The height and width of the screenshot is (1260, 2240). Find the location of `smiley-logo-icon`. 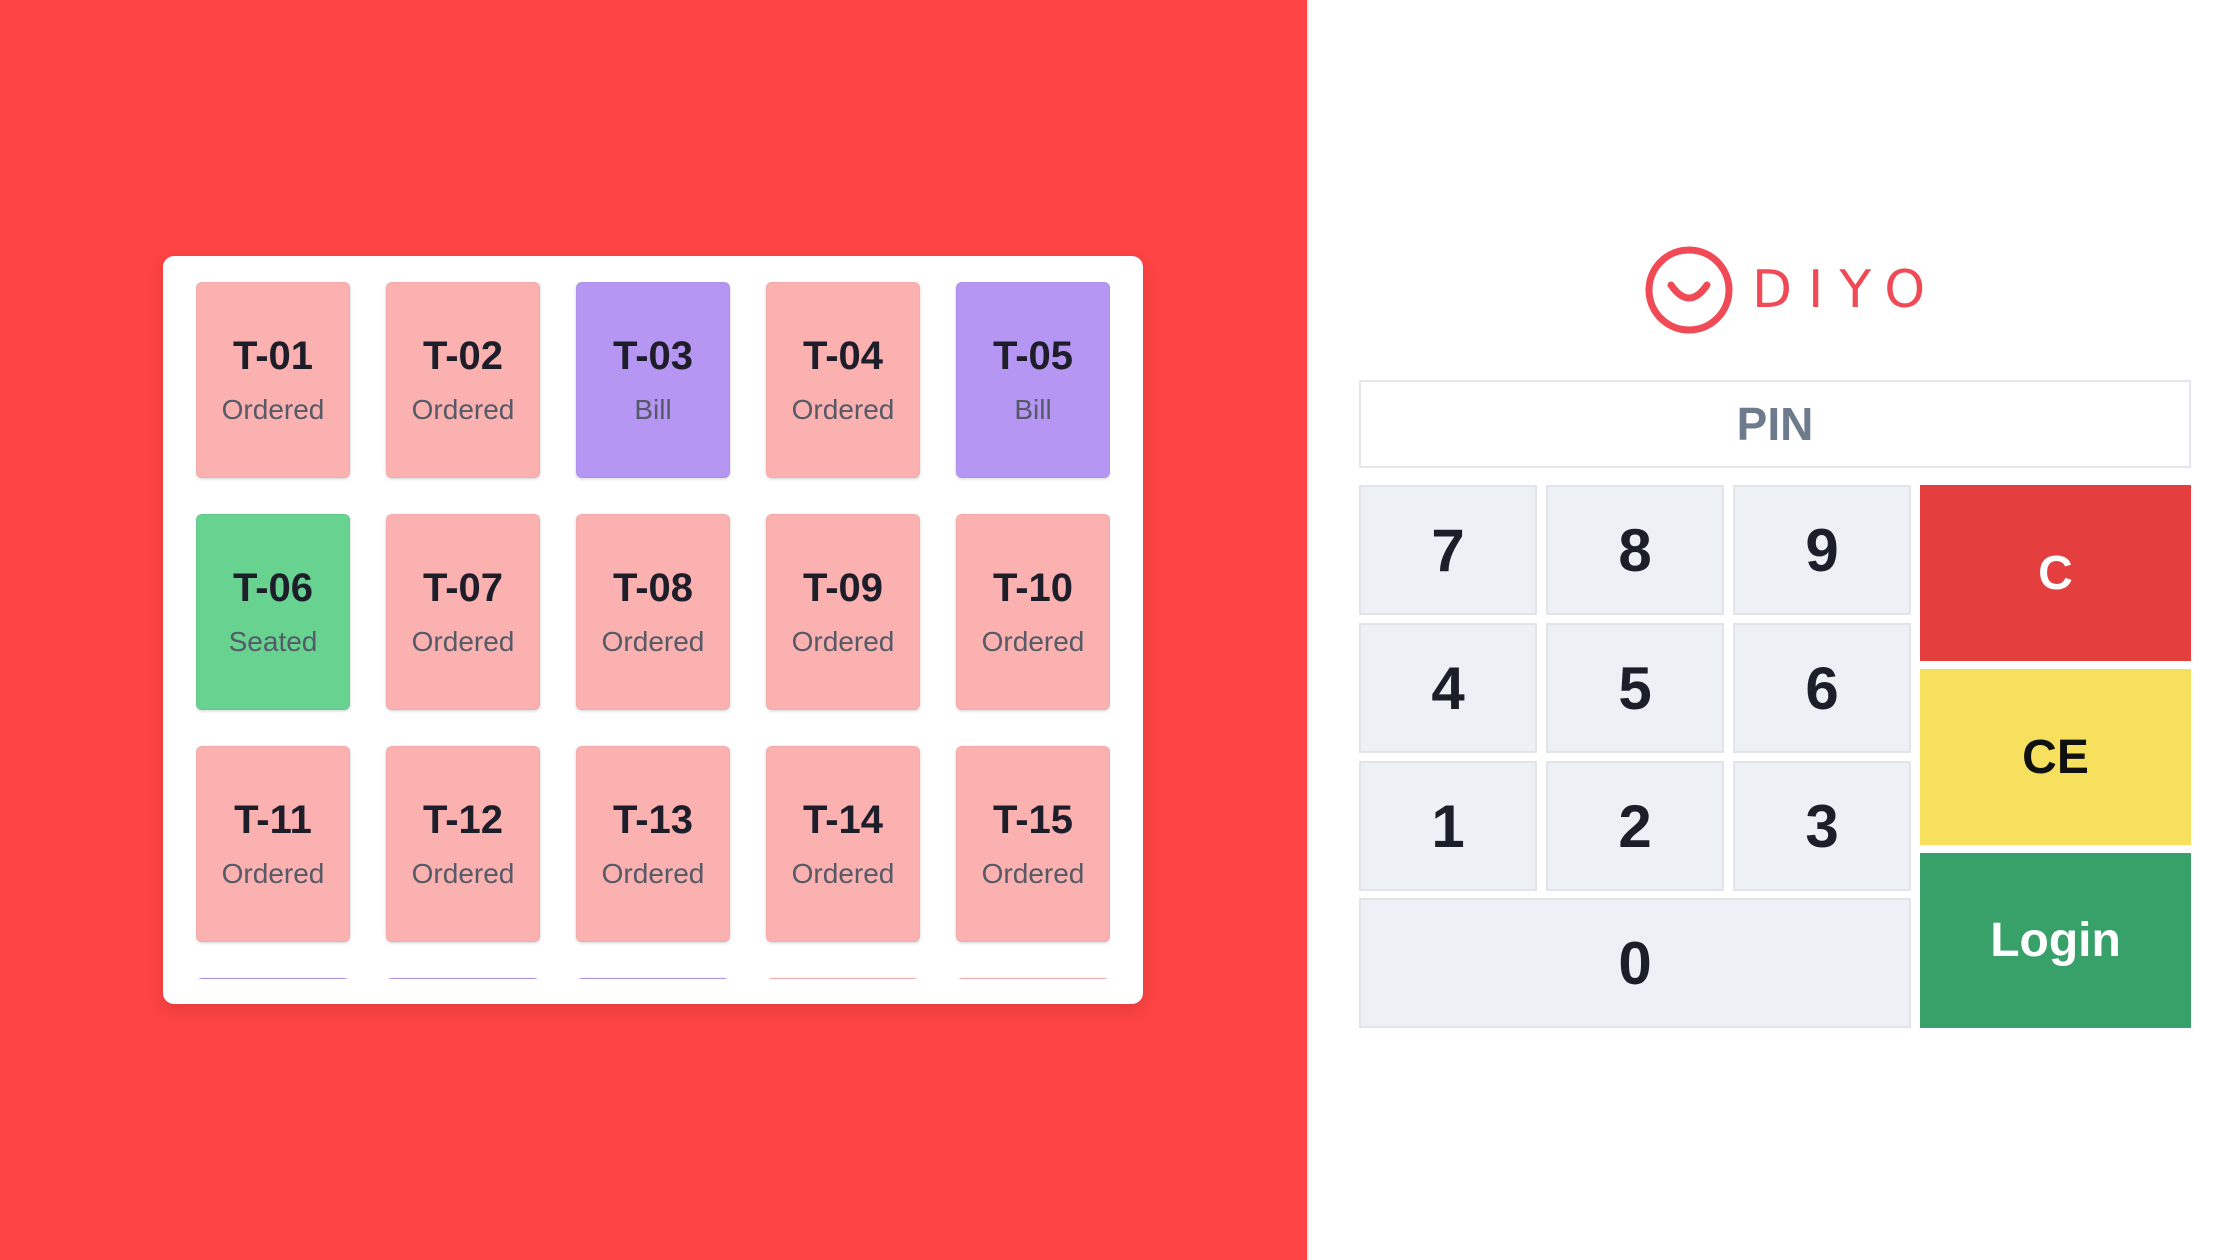

smiley-logo-icon is located at coordinates (1689, 290).